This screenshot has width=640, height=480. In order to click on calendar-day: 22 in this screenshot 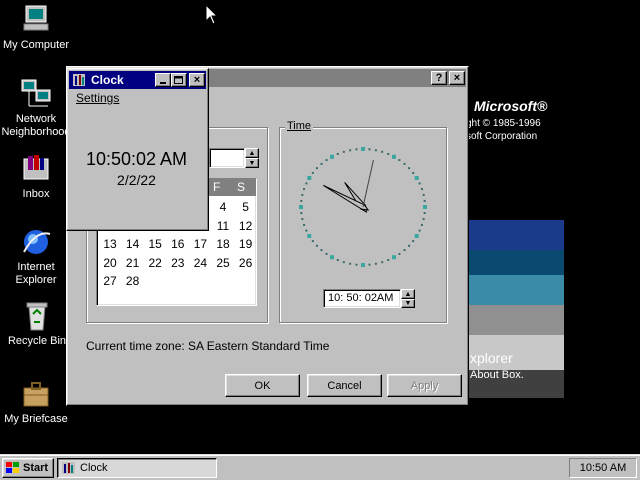, I will do `click(155, 263)`.